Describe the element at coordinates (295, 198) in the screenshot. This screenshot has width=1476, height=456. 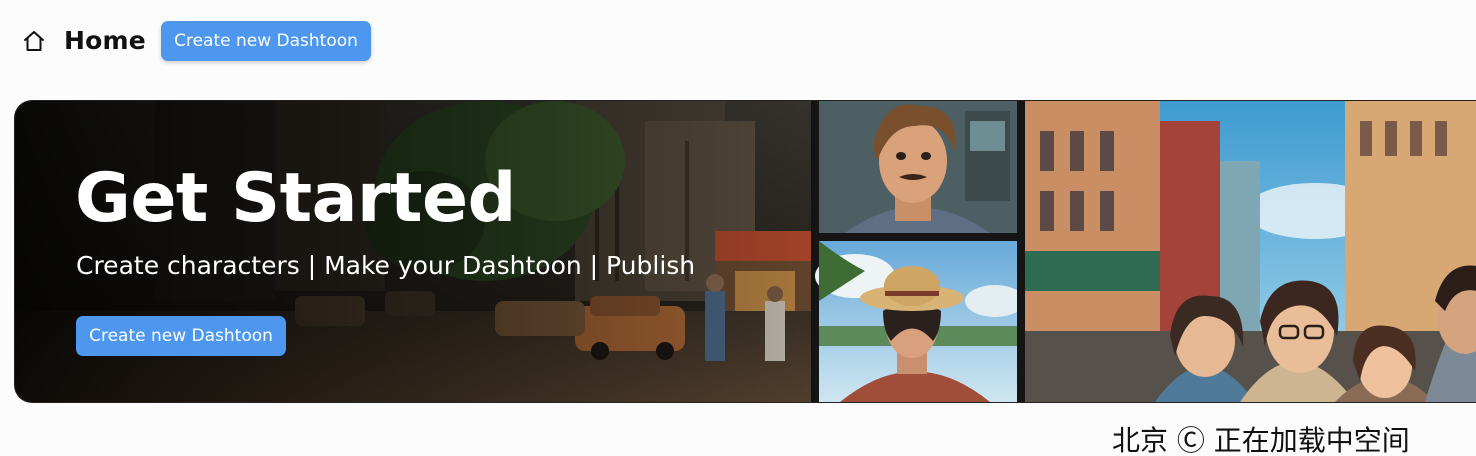
I see `banner-heading: Get Started` at that location.